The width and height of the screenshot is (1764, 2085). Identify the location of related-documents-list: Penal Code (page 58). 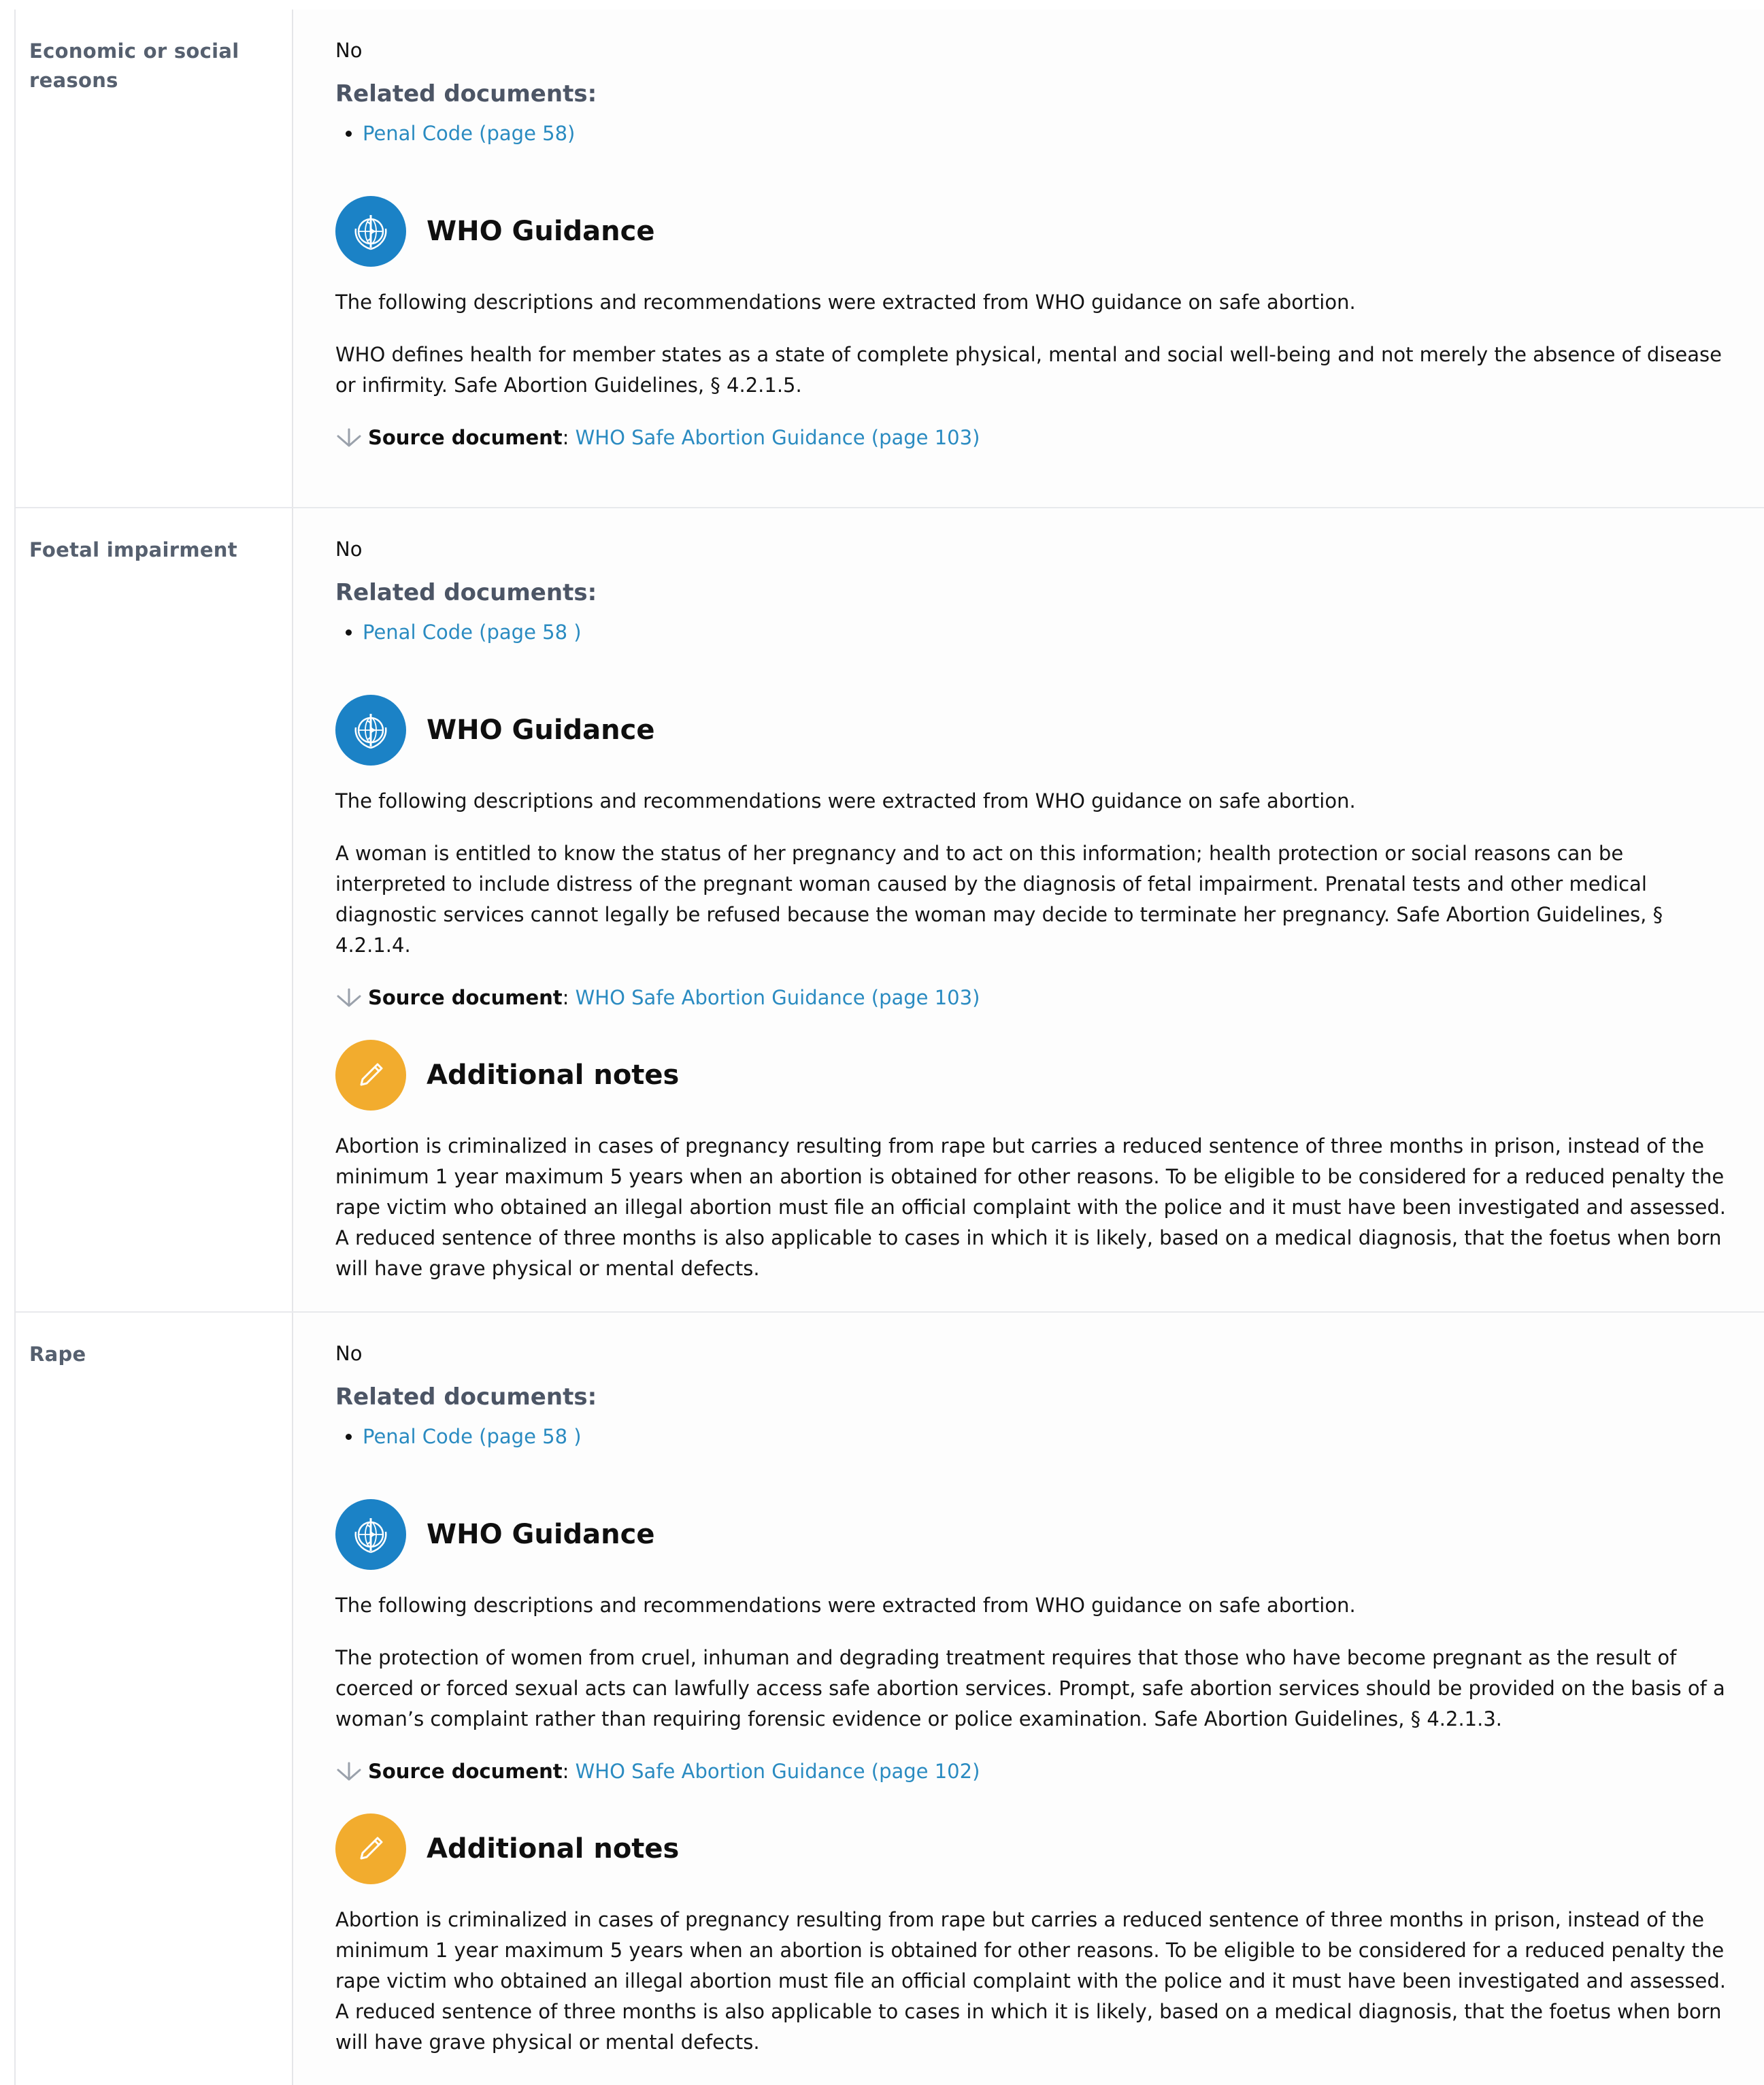
(1036, 133).